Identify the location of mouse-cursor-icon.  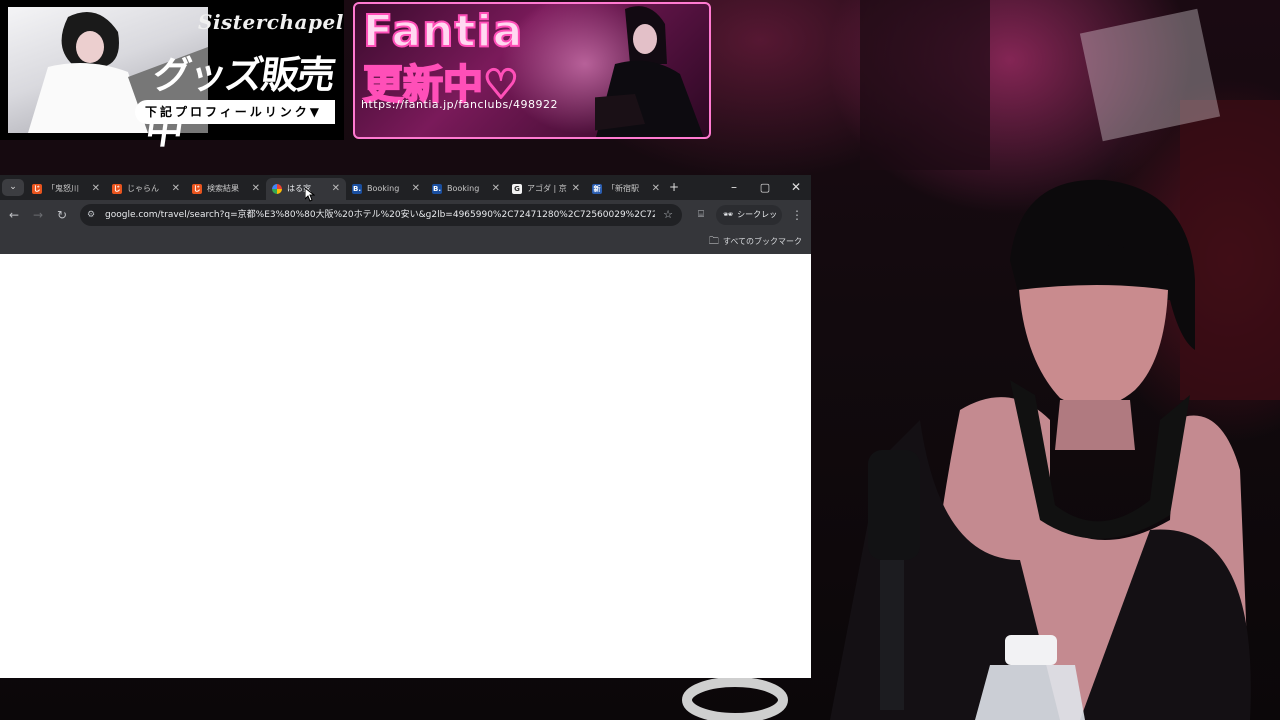
(310, 195).